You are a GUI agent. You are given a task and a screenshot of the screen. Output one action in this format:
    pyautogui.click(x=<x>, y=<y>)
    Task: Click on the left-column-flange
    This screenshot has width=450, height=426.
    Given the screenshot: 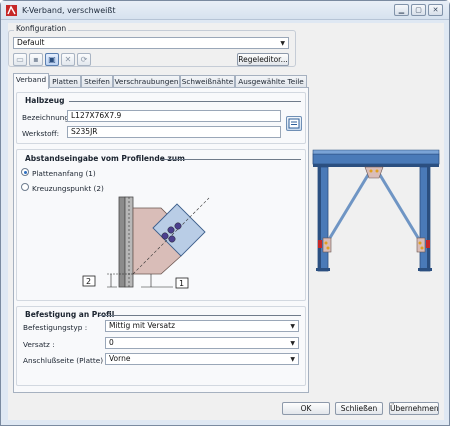 What is the action you would take?
    pyautogui.click(x=319, y=219)
    